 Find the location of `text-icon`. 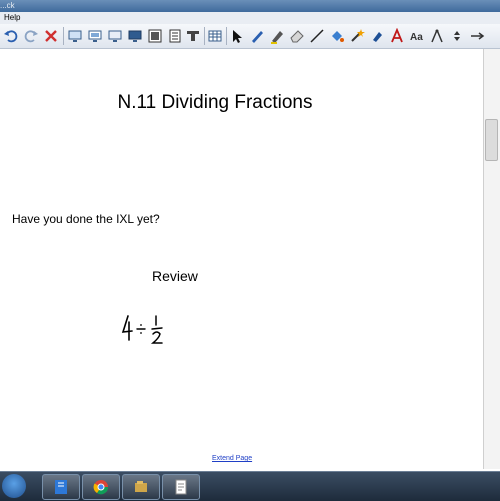

text-icon is located at coordinates (397, 36).